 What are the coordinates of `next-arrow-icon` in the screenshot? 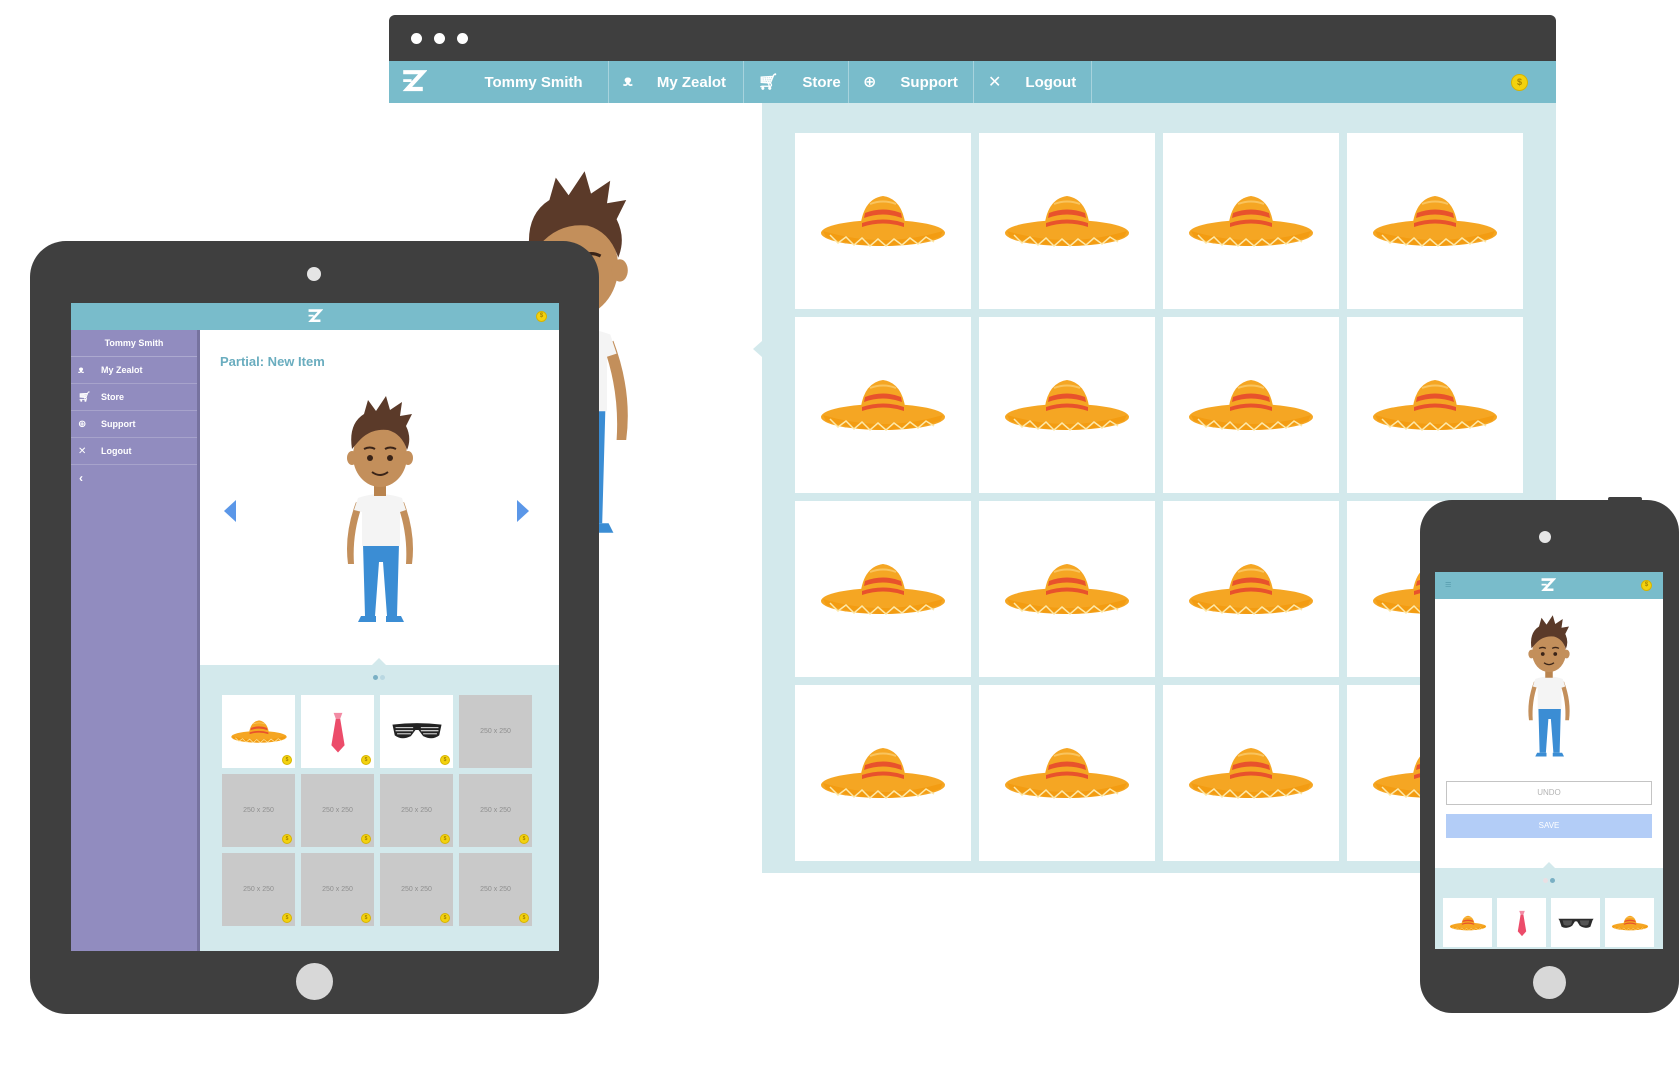 It's located at (523, 511).